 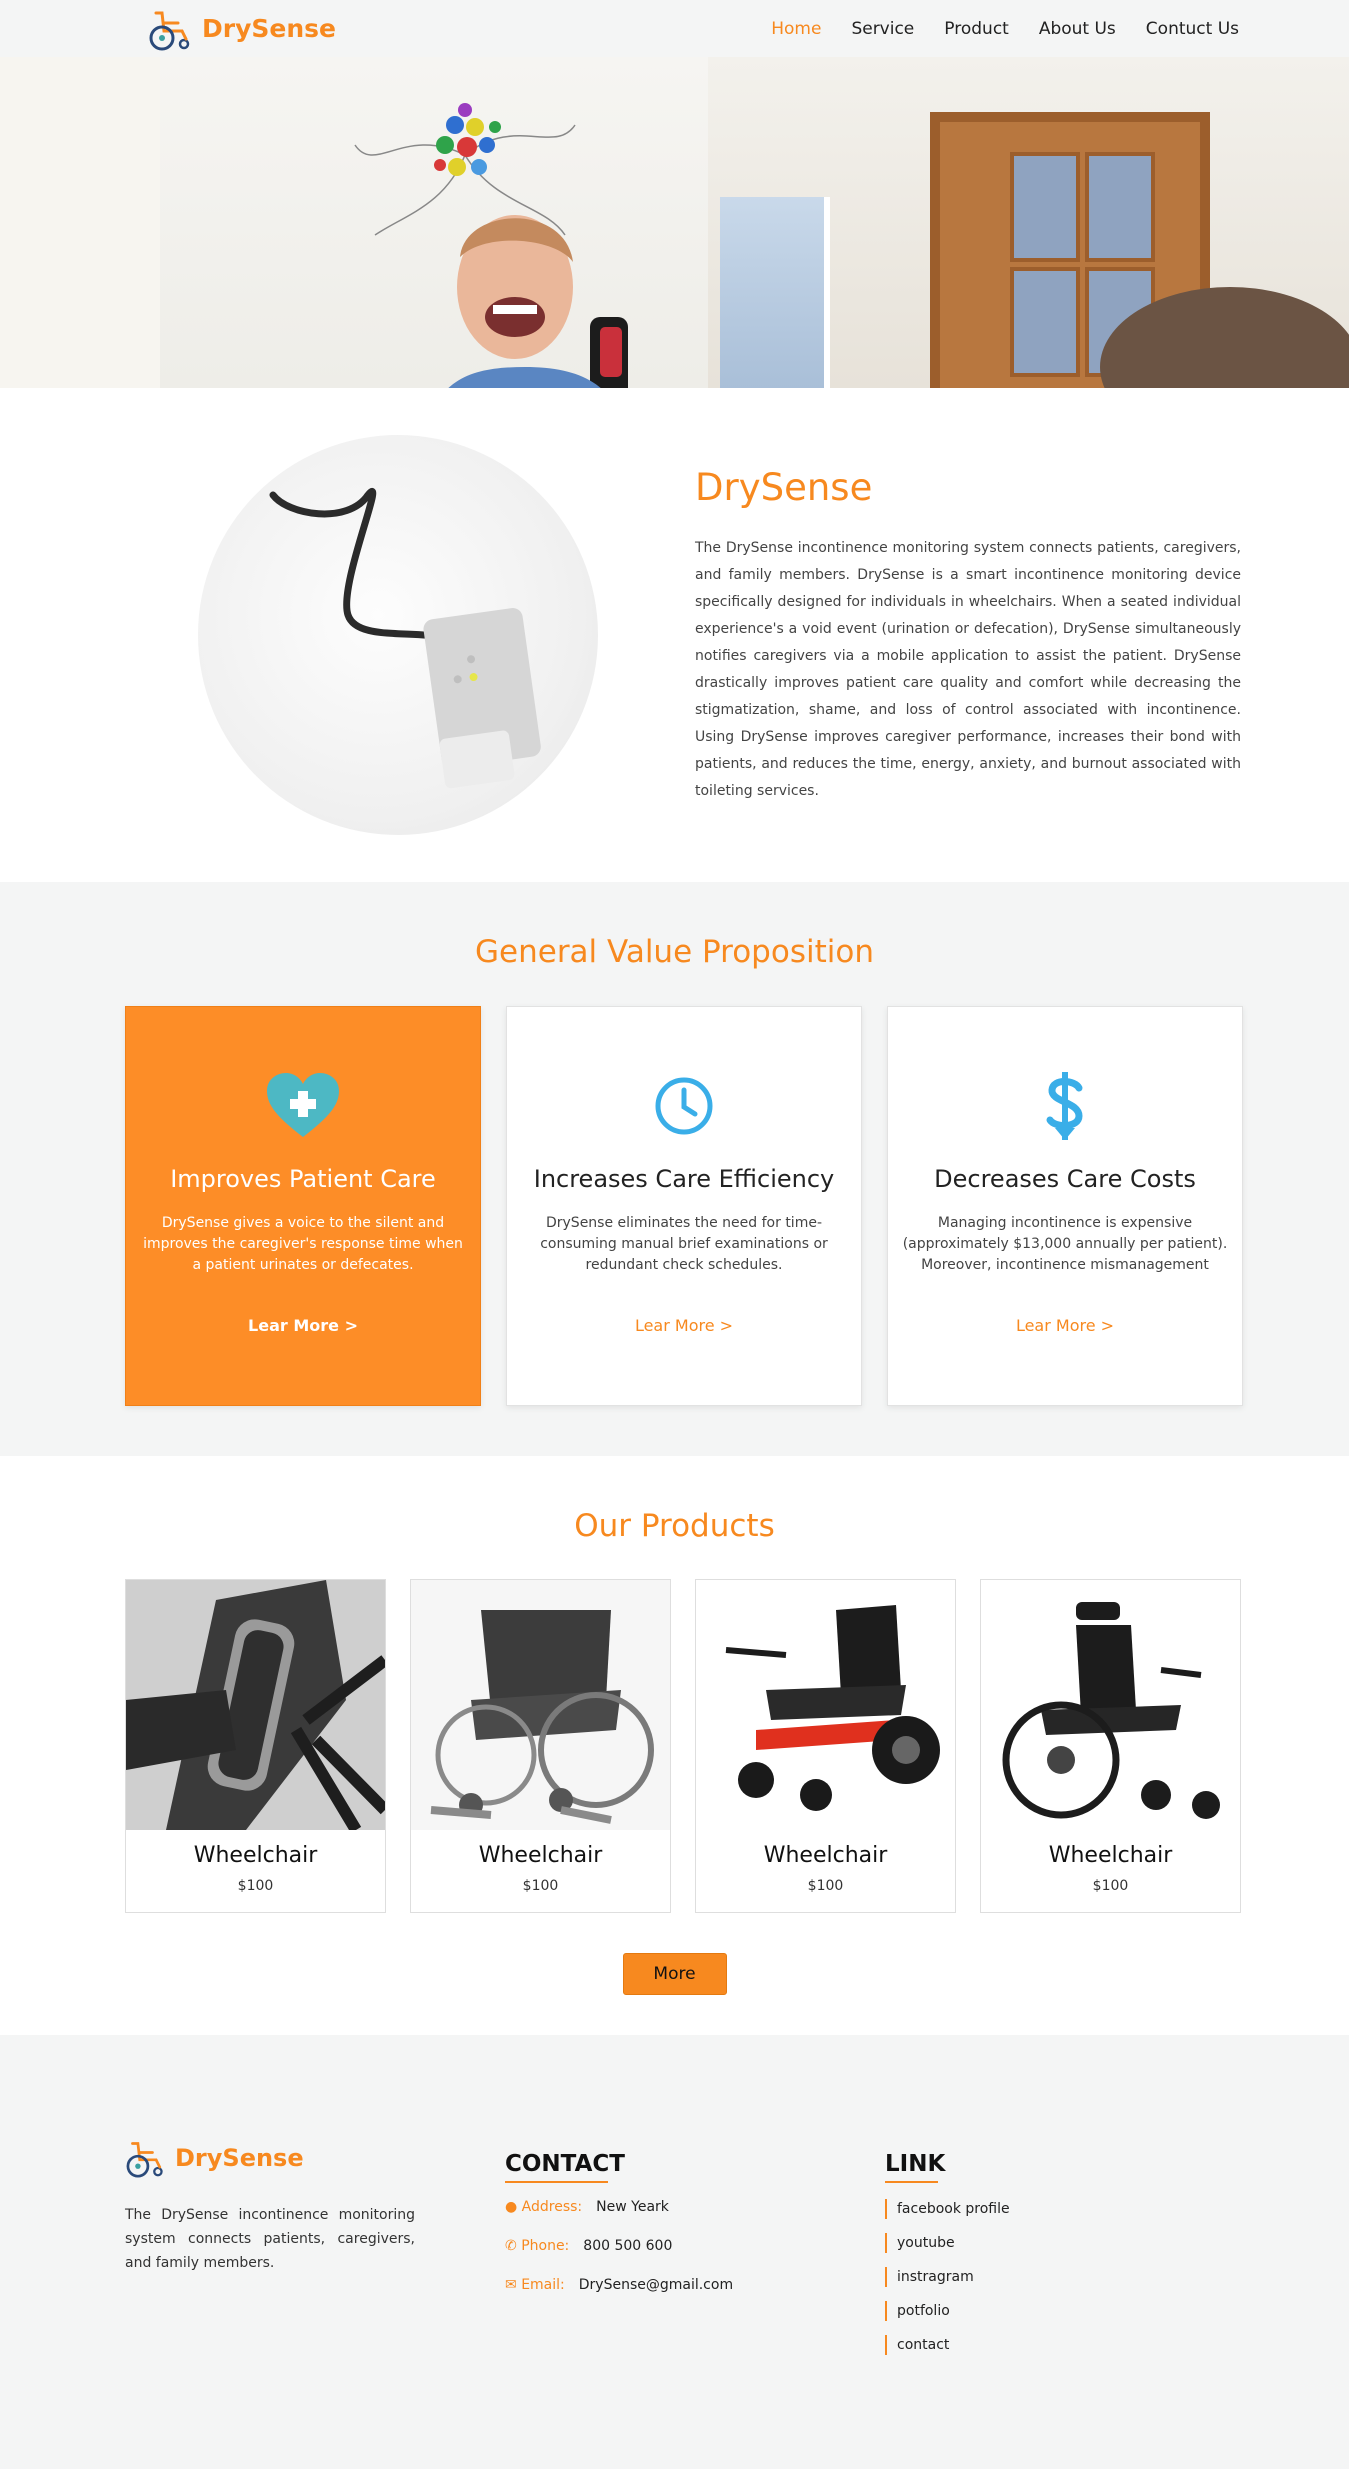 I want to click on nav-product: Product, so click(x=976, y=29).